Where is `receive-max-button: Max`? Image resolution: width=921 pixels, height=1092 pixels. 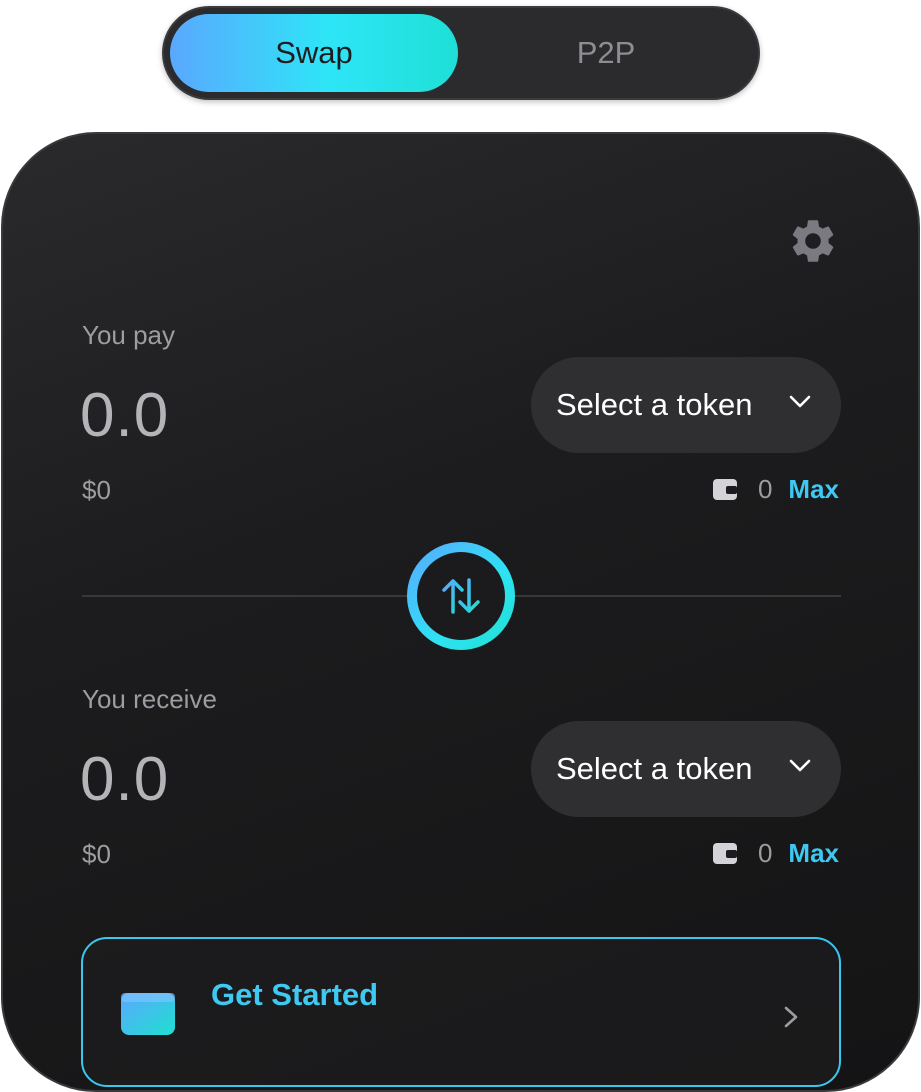
receive-max-button: Max is located at coordinates (813, 853).